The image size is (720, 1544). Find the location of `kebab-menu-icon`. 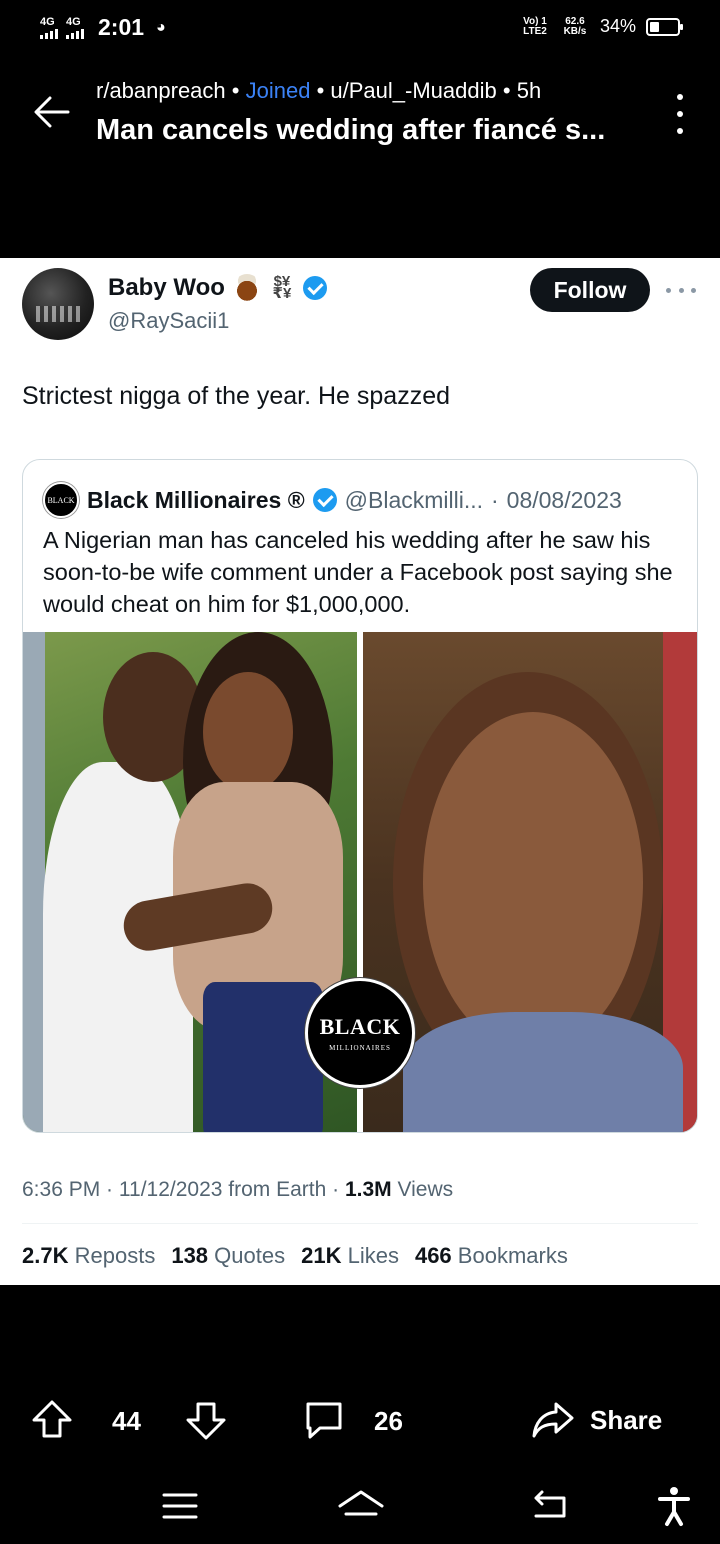

kebab-menu-icon is located at coordinates (680, 114).